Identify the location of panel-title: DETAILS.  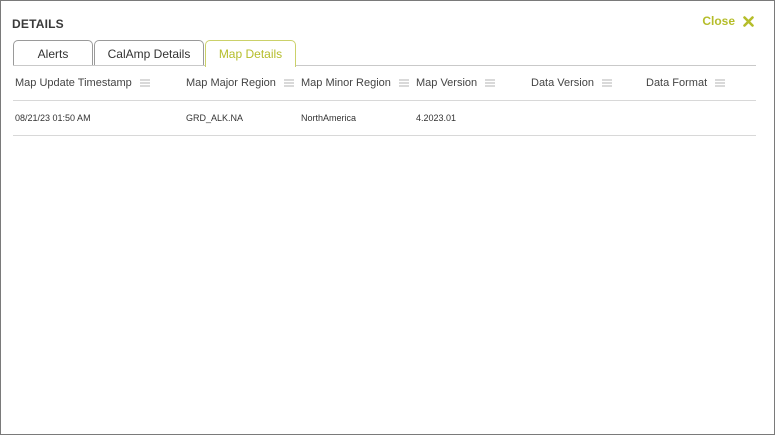
(38, 24).